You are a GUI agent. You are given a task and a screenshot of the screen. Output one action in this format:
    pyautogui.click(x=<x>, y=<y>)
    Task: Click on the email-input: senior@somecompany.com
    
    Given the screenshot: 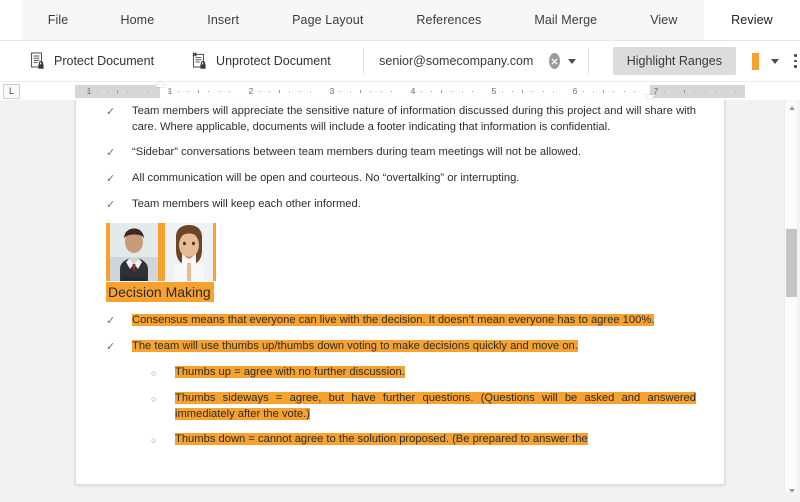 What is the action you would take?
    pyautogui.click(x=456, y=61)
    